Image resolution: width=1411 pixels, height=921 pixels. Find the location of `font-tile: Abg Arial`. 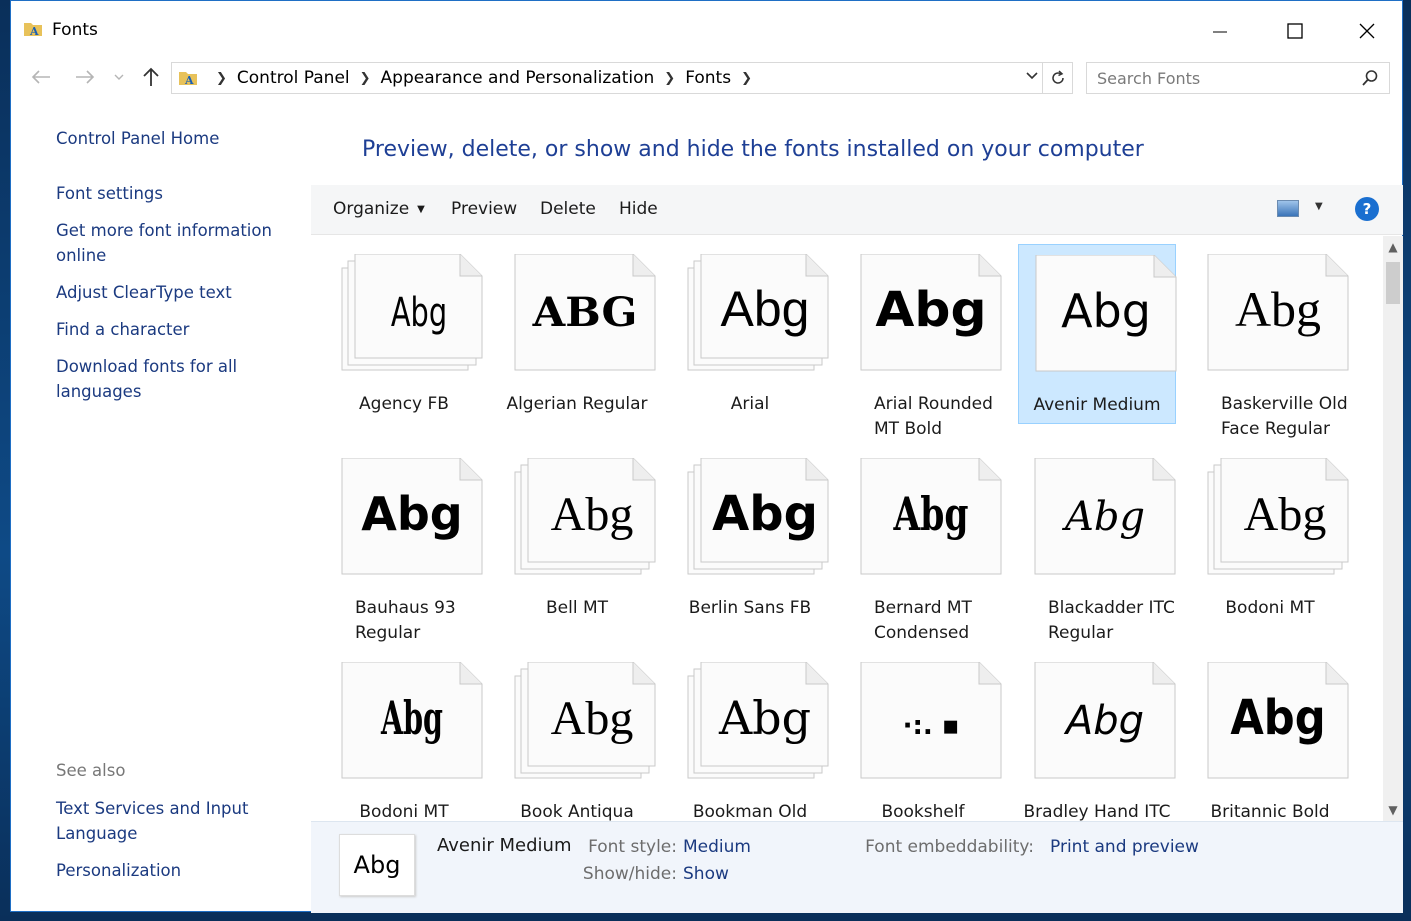

font-tile: Abg Arial is located at coordinates (750, 334).